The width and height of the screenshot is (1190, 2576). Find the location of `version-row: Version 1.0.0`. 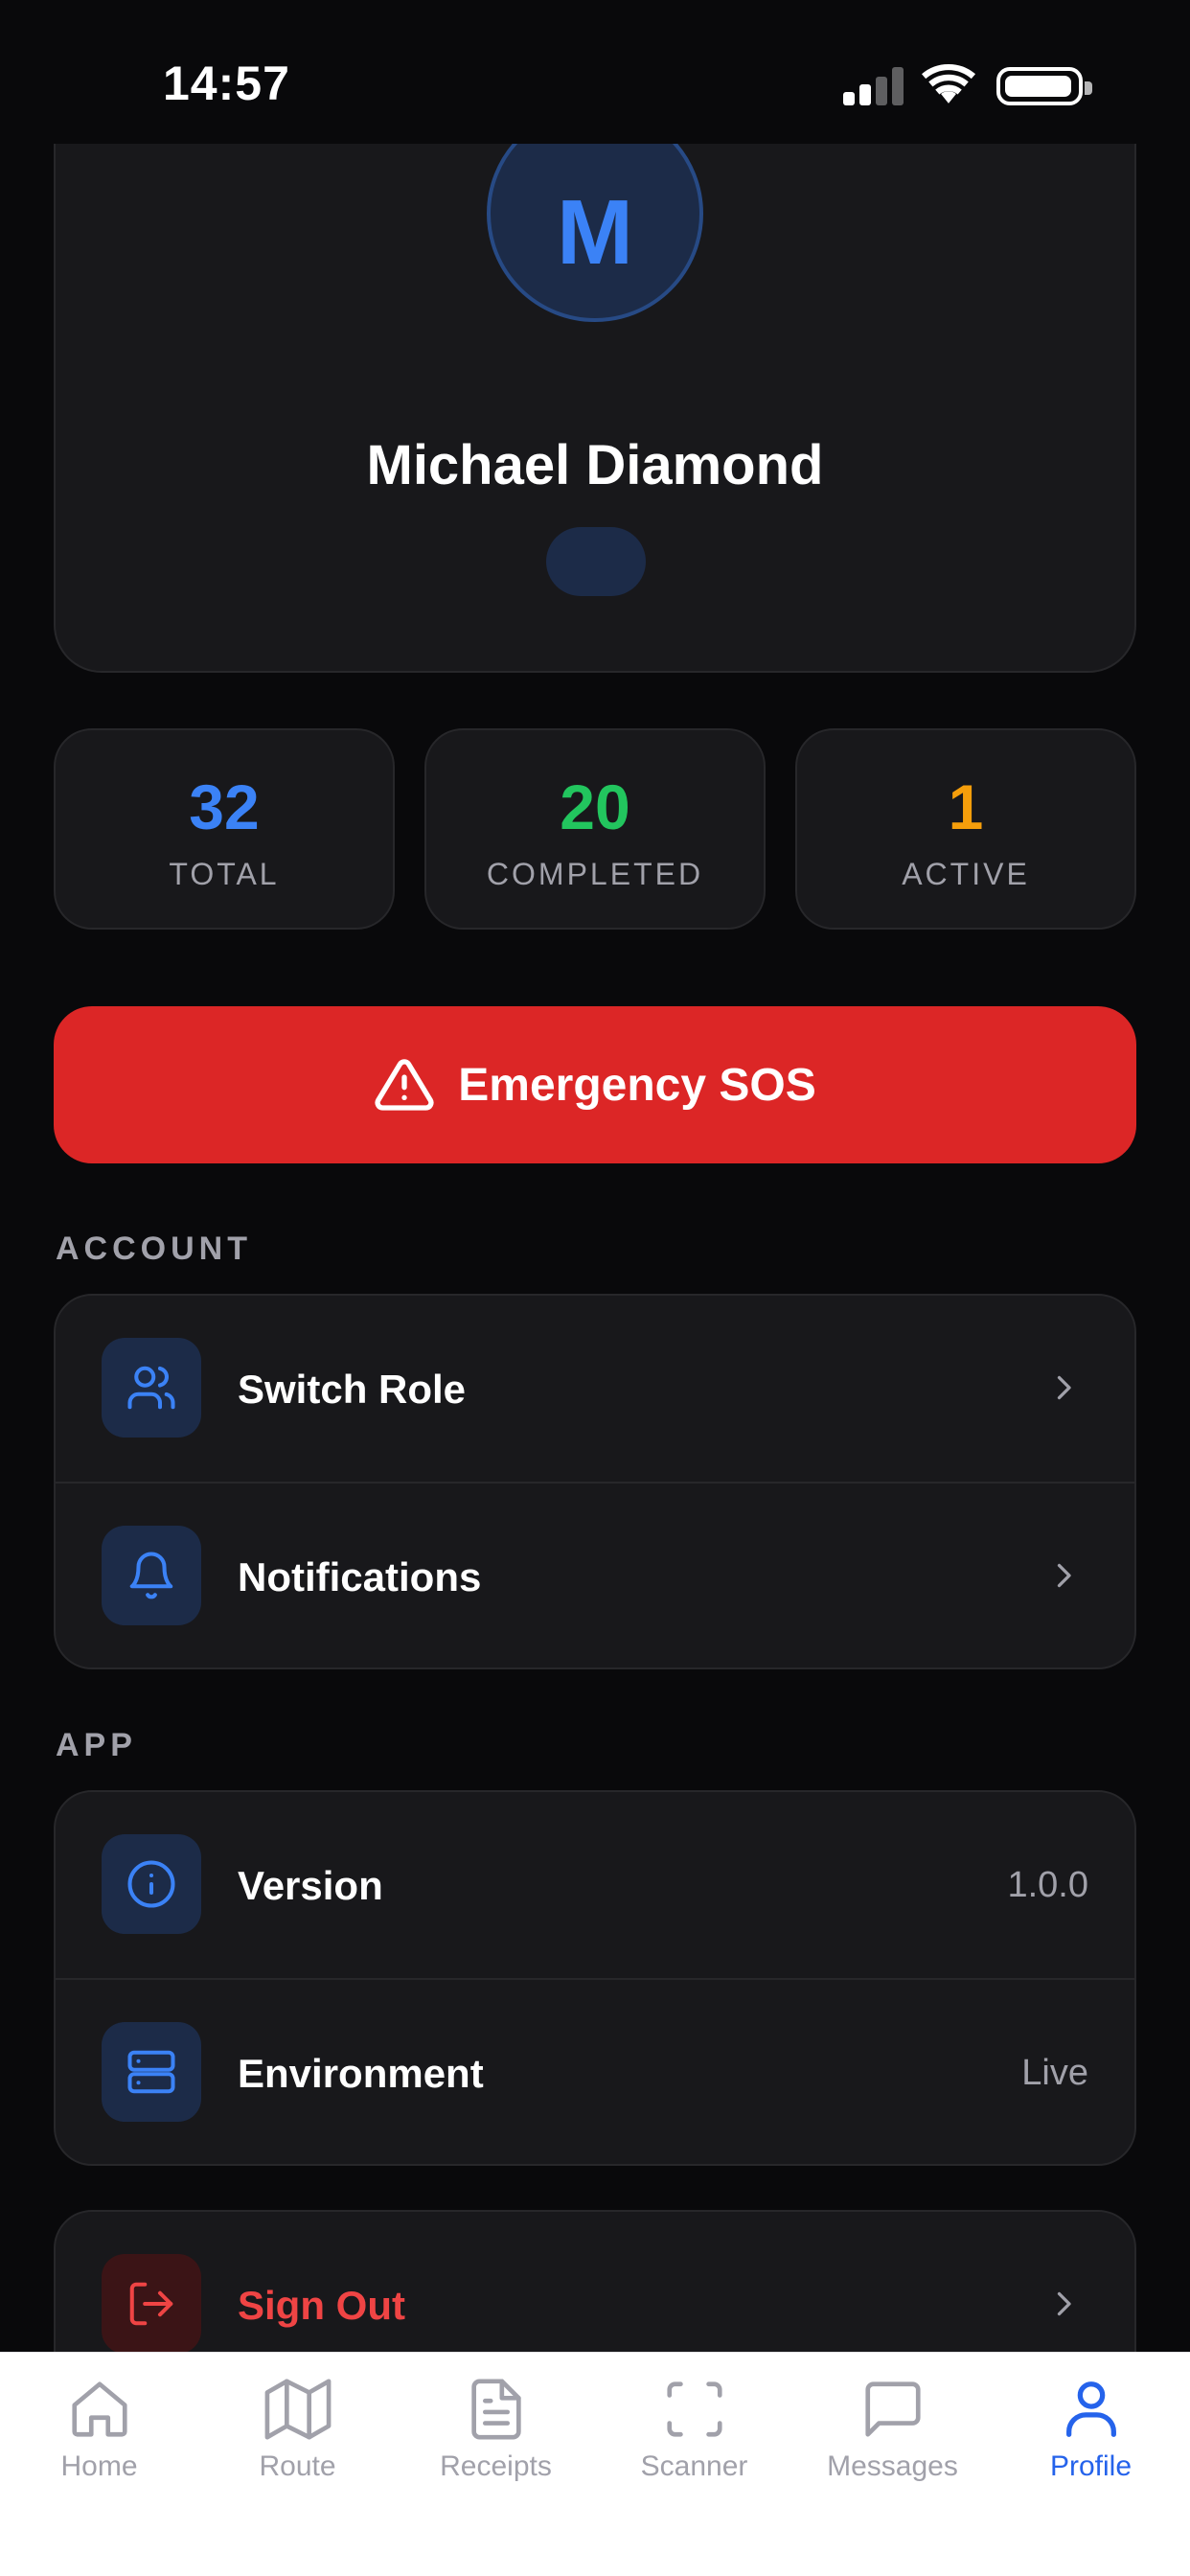

version-row: Version 1.0.0 is located at coordinates (595, 1885).